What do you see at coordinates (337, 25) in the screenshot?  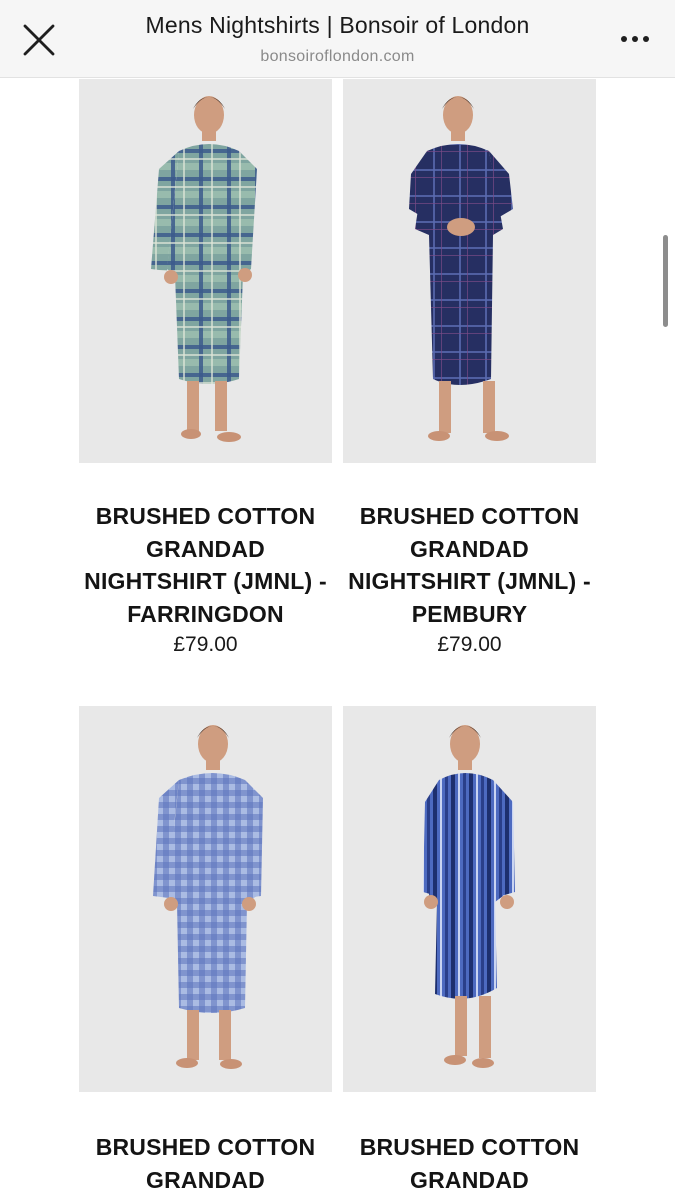 I see `page-title: Mens Nightshirts | Bonsoir of London` at bounding box center [337, 25].